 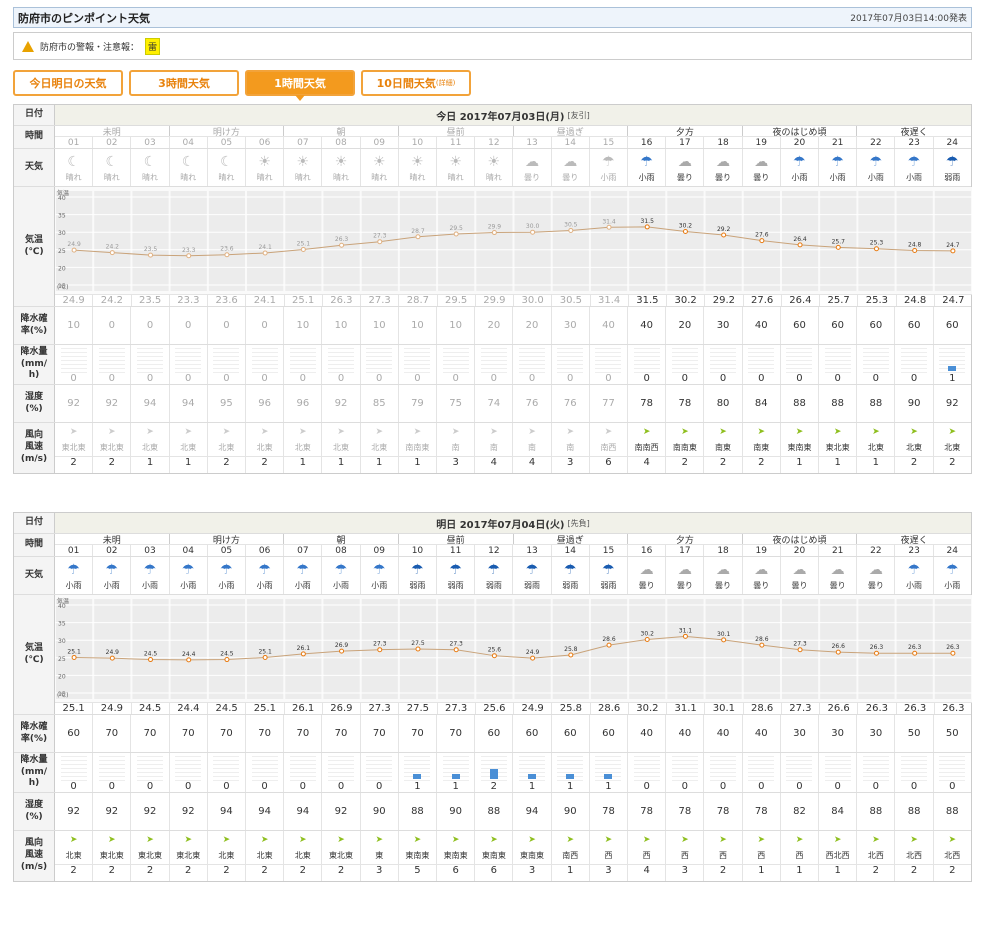 What do you see at coordinates (380, 550) in the screenshot?
I see `hour-label: 09` at bounding box center [380, 550].